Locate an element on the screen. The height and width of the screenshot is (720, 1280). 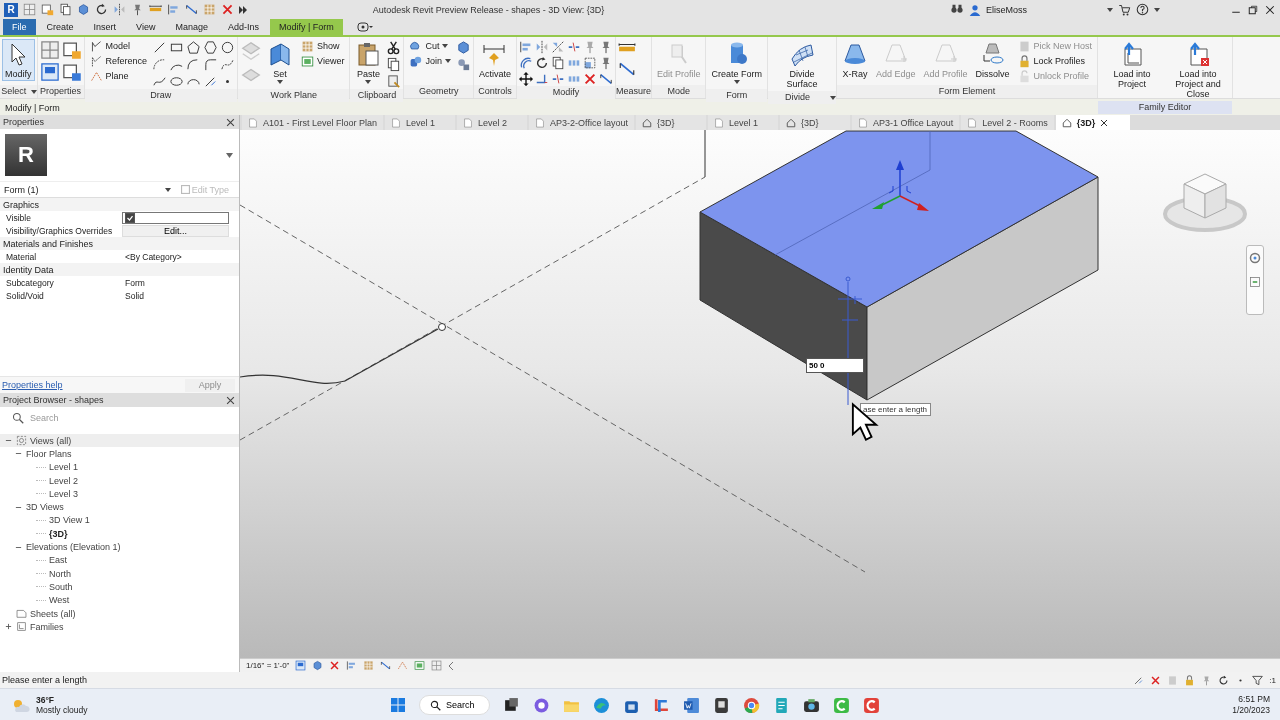
cart-icon is located at coordinates (1124, 9).